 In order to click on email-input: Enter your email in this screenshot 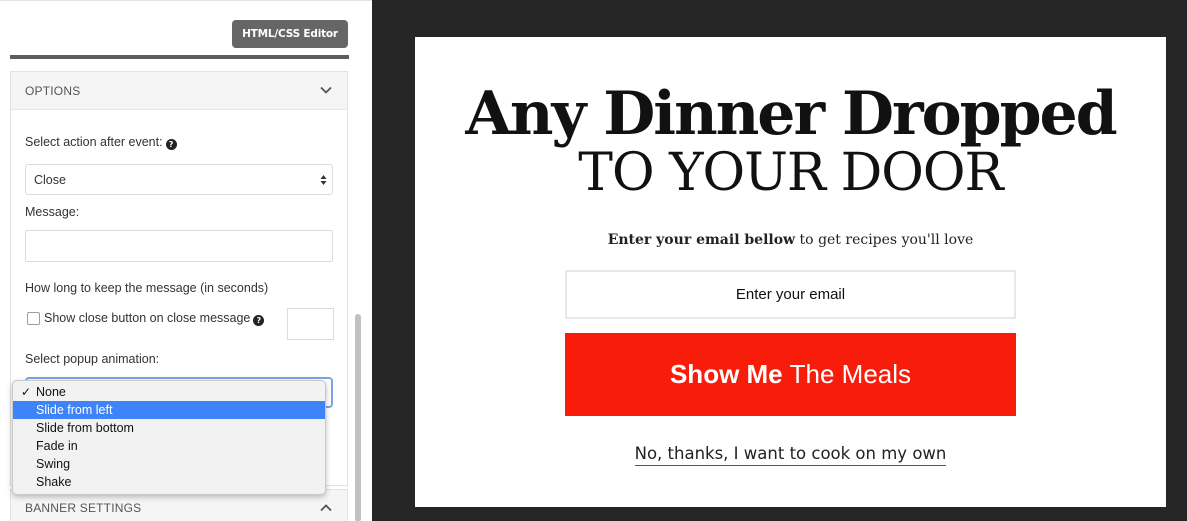, I will do `click(790, 294)`.